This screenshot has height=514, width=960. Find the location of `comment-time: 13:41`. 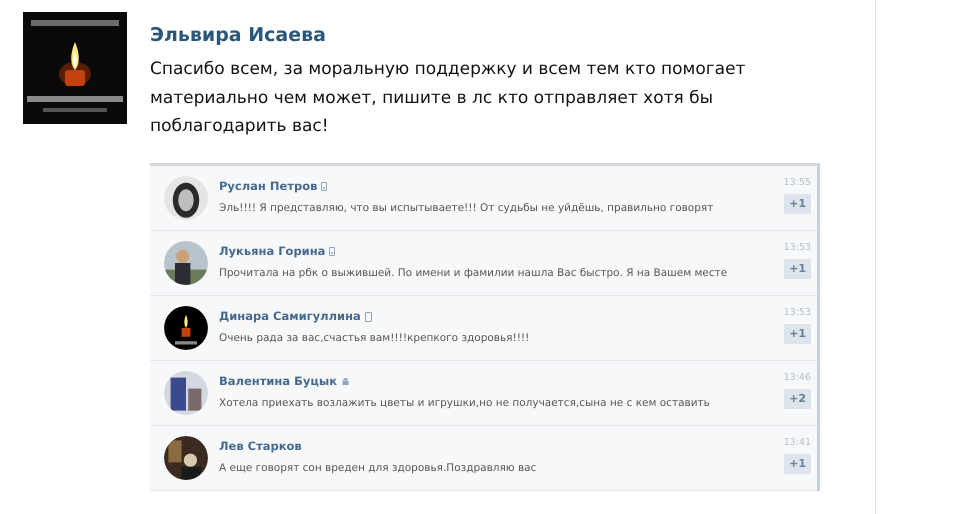

comment-time: 13:41 is located at coordinates (797, 443).